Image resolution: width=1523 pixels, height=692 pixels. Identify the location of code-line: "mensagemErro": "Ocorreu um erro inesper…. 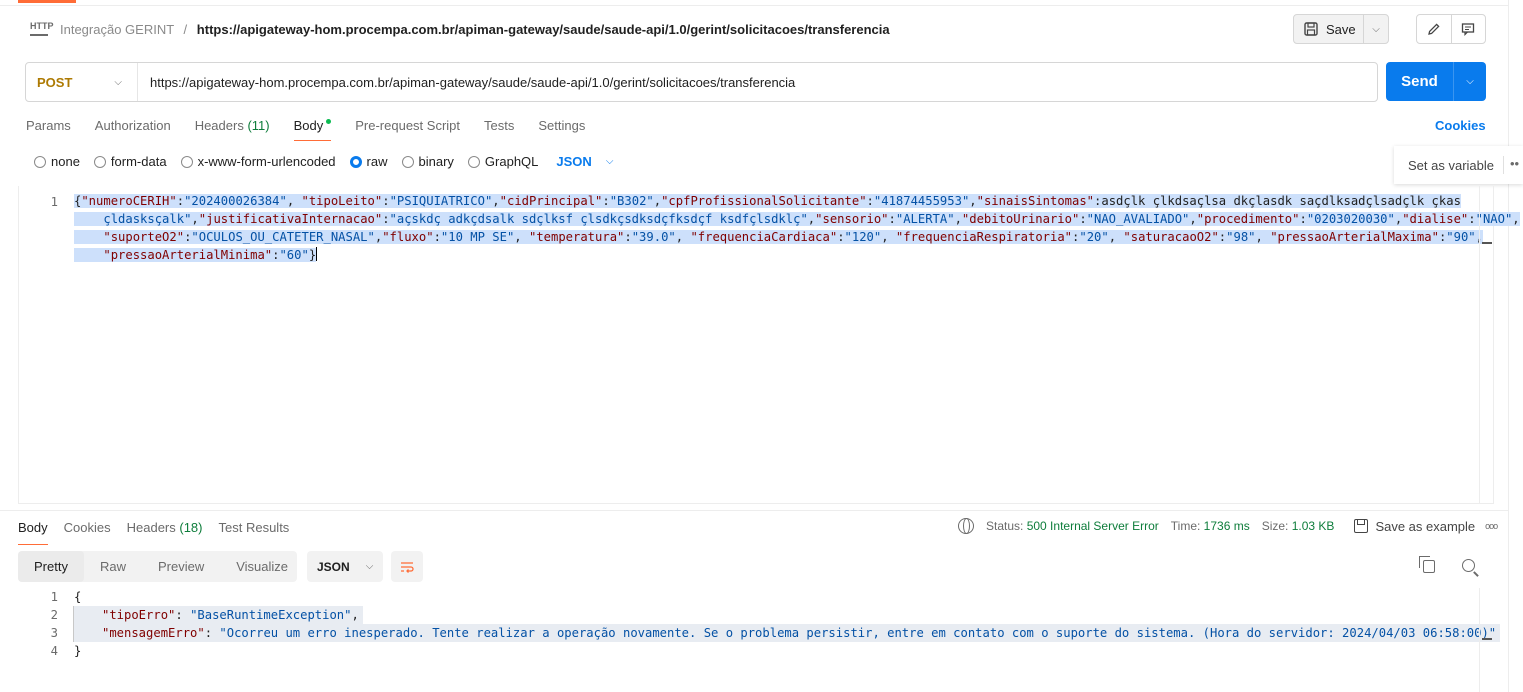
(787, 633).